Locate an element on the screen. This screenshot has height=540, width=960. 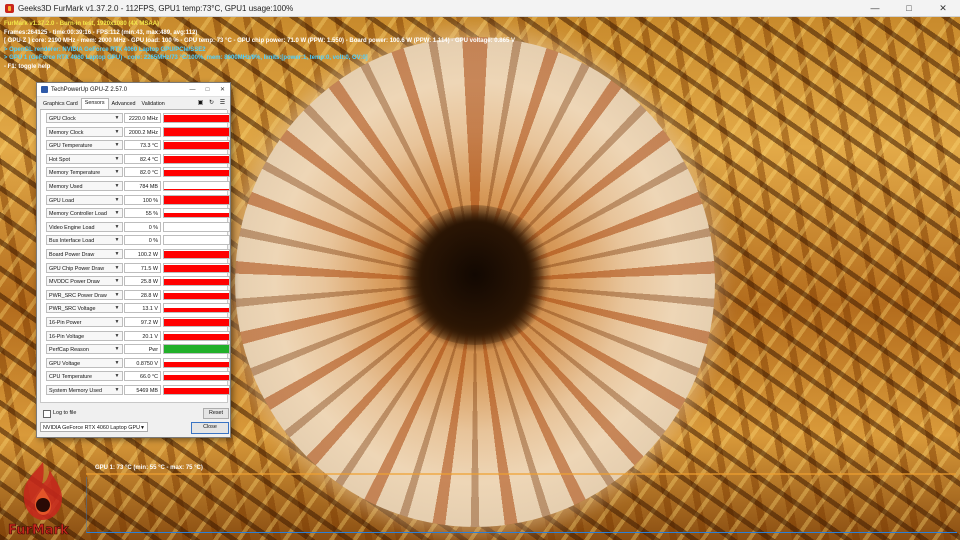
sensor-value: 73.3 °C is located at coordinates (142, 145).